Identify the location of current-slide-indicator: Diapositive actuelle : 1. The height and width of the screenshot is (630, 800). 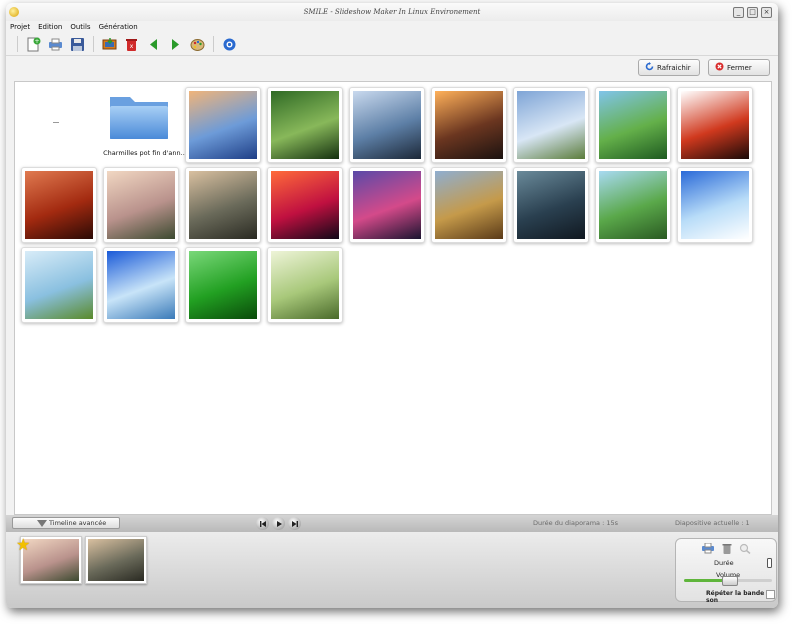
(712, 523).